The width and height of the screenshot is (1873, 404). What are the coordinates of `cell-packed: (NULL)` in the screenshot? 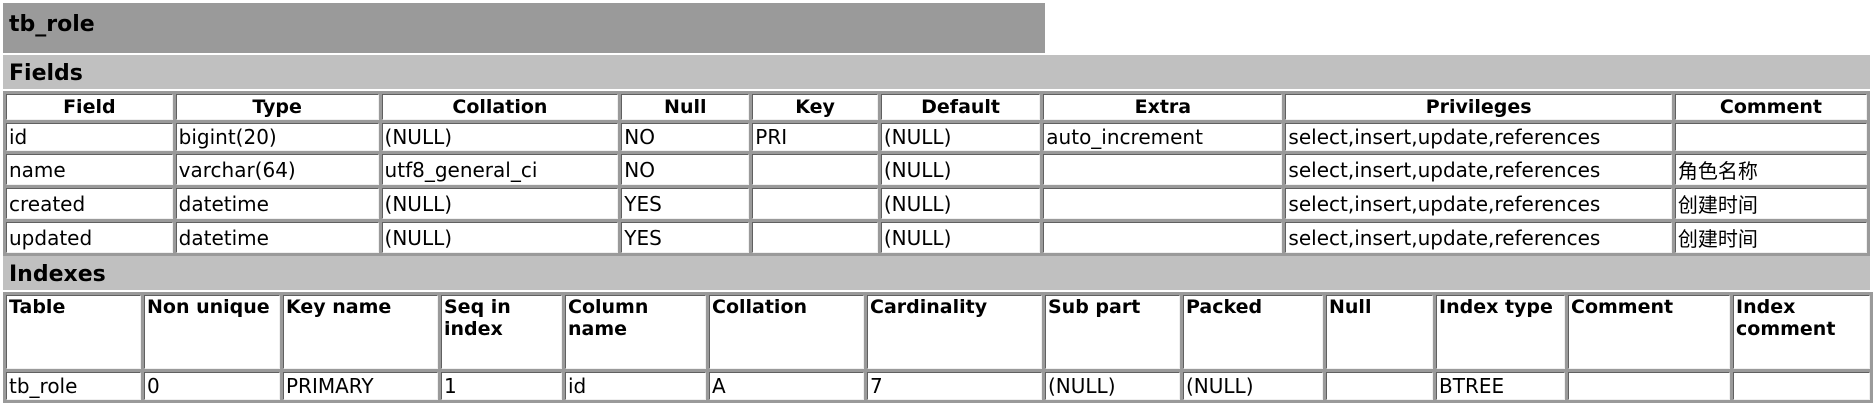 It's located at (1253, 386).